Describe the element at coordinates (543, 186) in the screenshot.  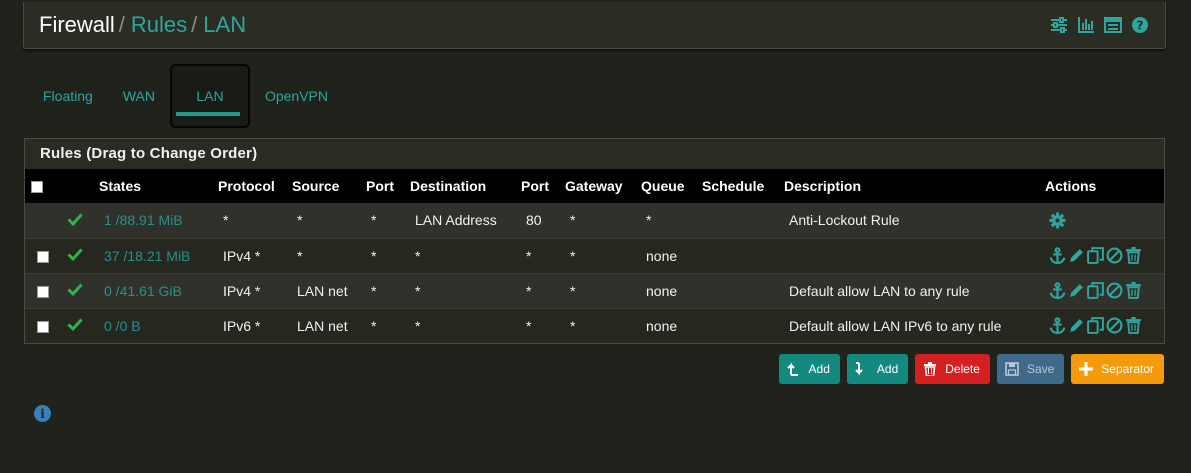
I see `column-header-dest-port: Port` at that location.